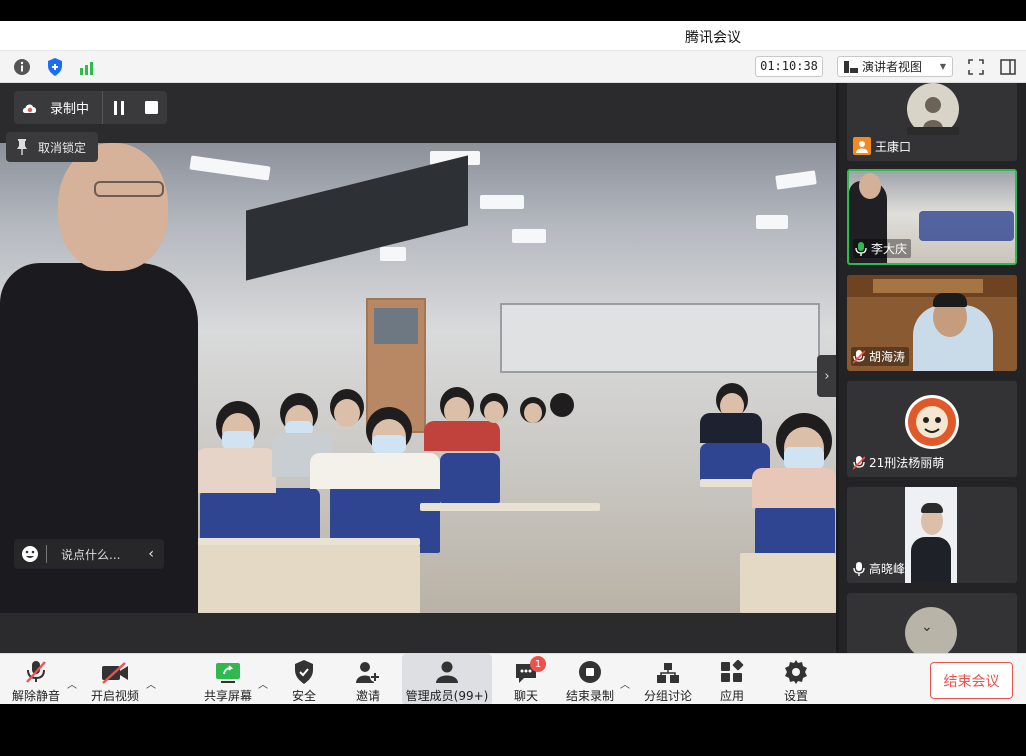 The width and height of the screenshot is (1026, 756). What do you see at coordinates (927, 627) in the screenshot?
I see `chevron-down-icon: ⌄` at bounding box center [927, 627].